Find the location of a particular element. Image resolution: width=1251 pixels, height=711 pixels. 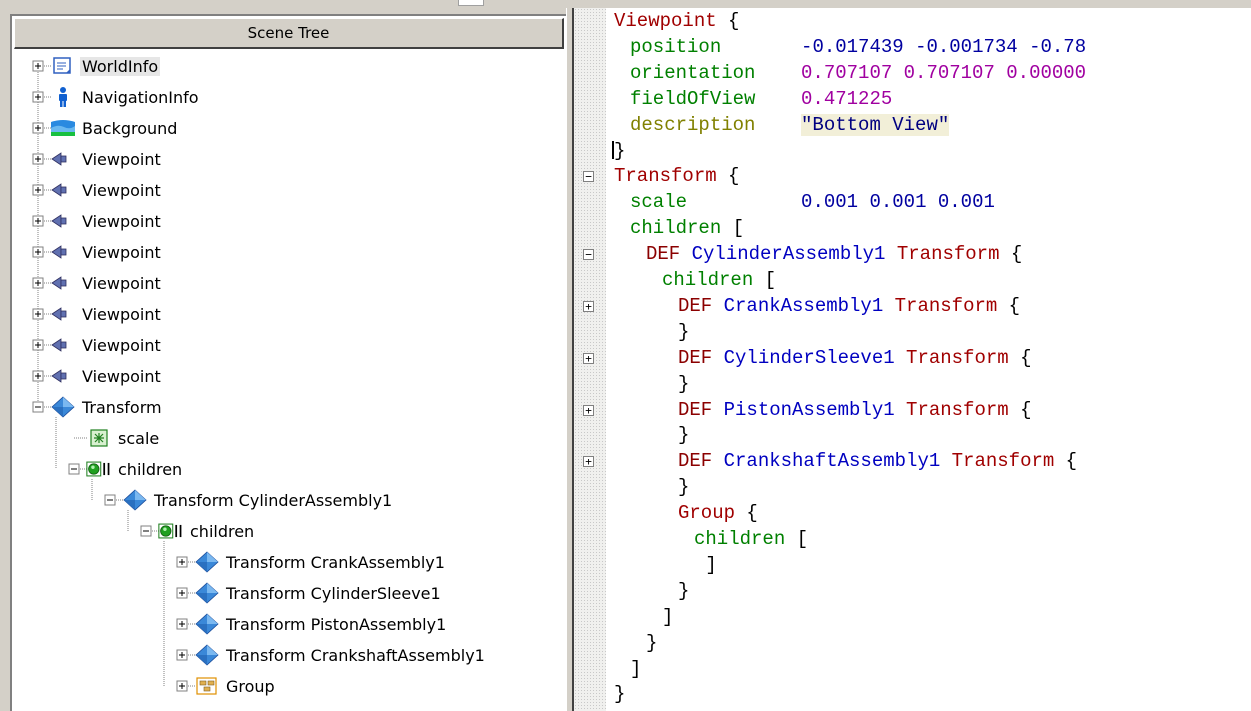

code-line: DEF CrankshaftAssembly1 Transform { is located at coordinates (877, 461).